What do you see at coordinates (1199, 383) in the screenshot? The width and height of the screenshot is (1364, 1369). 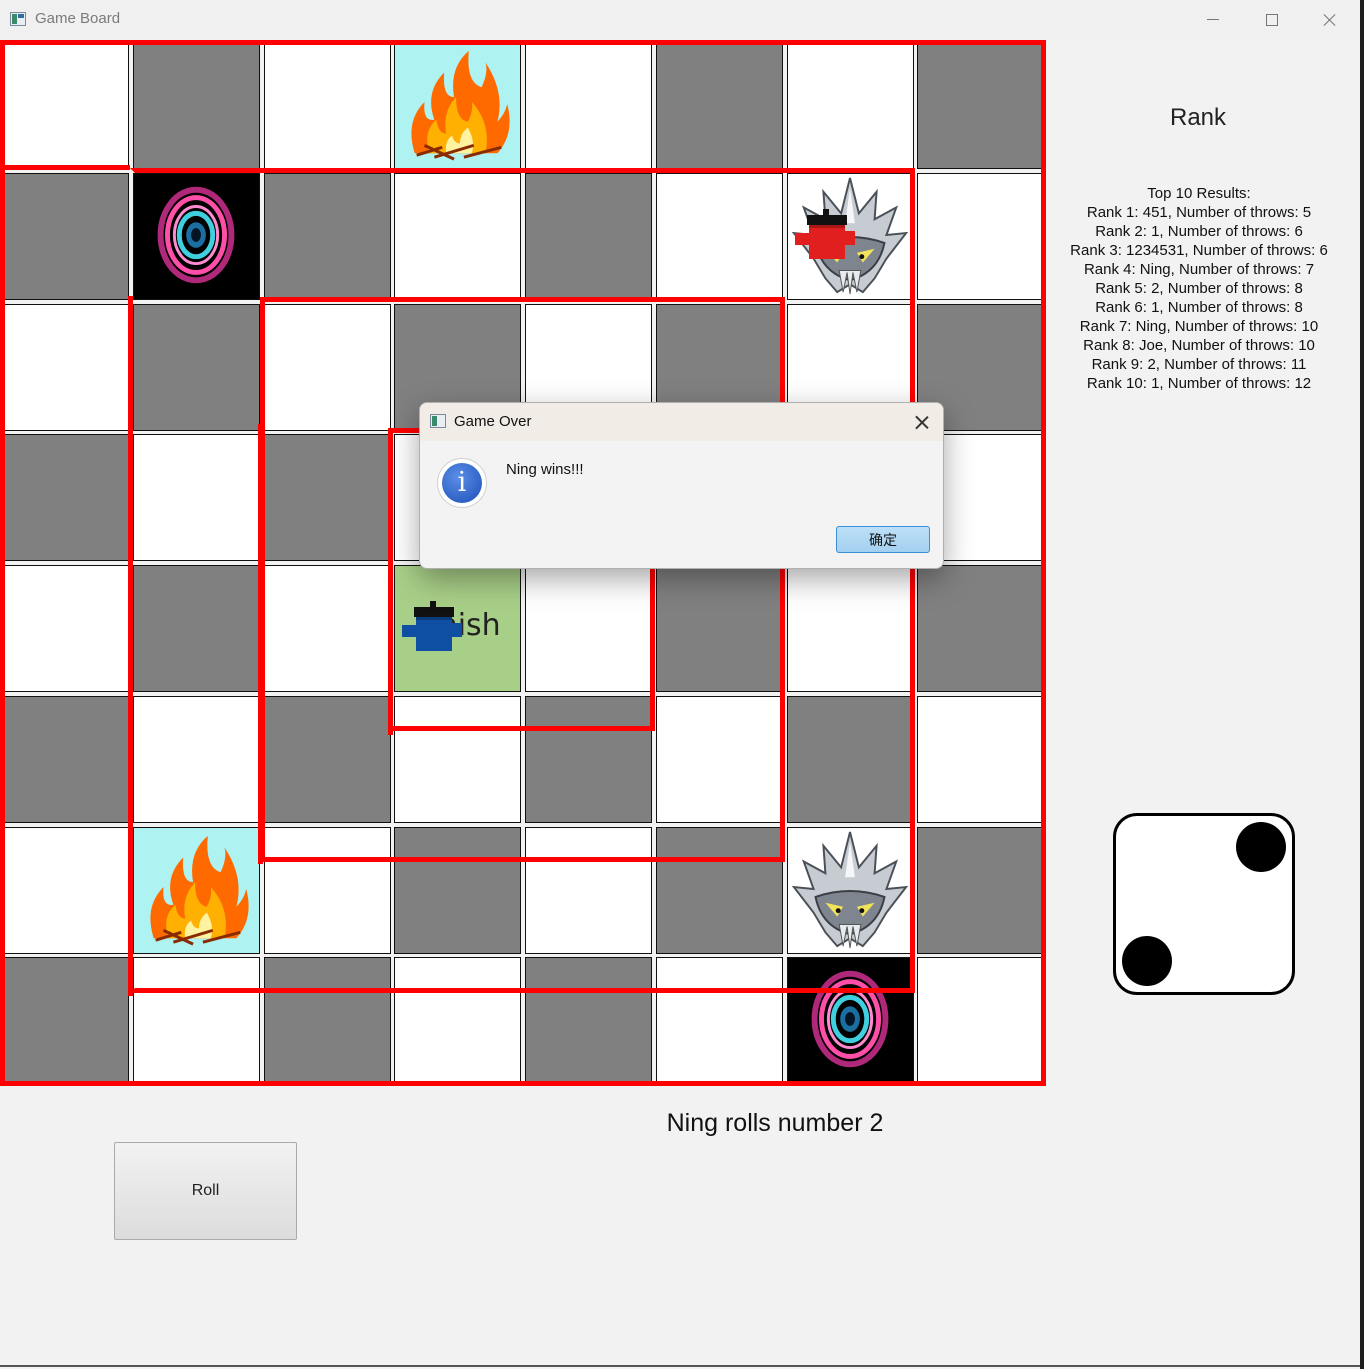 I see `rank-entry: Rank 10: 1, Number of throws: 12` at bounding box center [1199, 383].